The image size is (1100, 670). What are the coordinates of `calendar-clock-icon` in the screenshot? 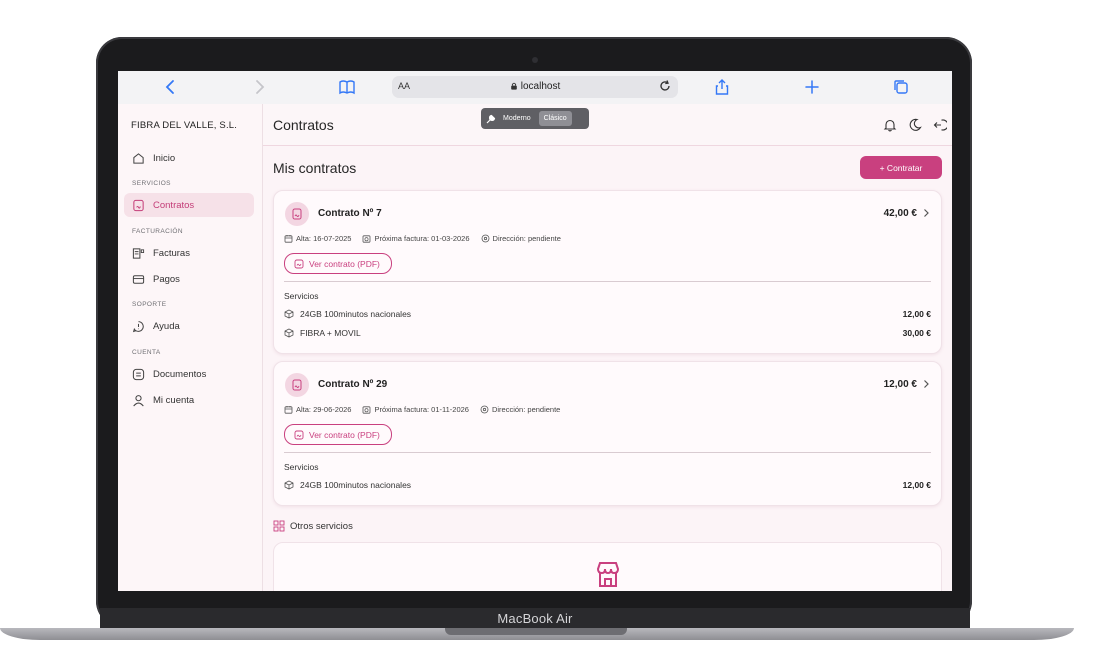 It's located at (367, 410).